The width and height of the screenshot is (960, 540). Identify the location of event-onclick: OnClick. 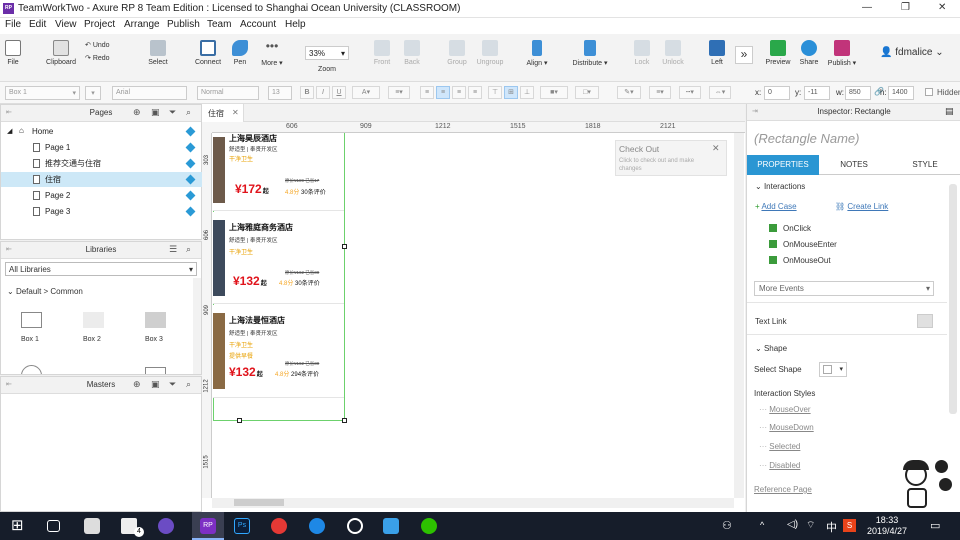
(790, 228).